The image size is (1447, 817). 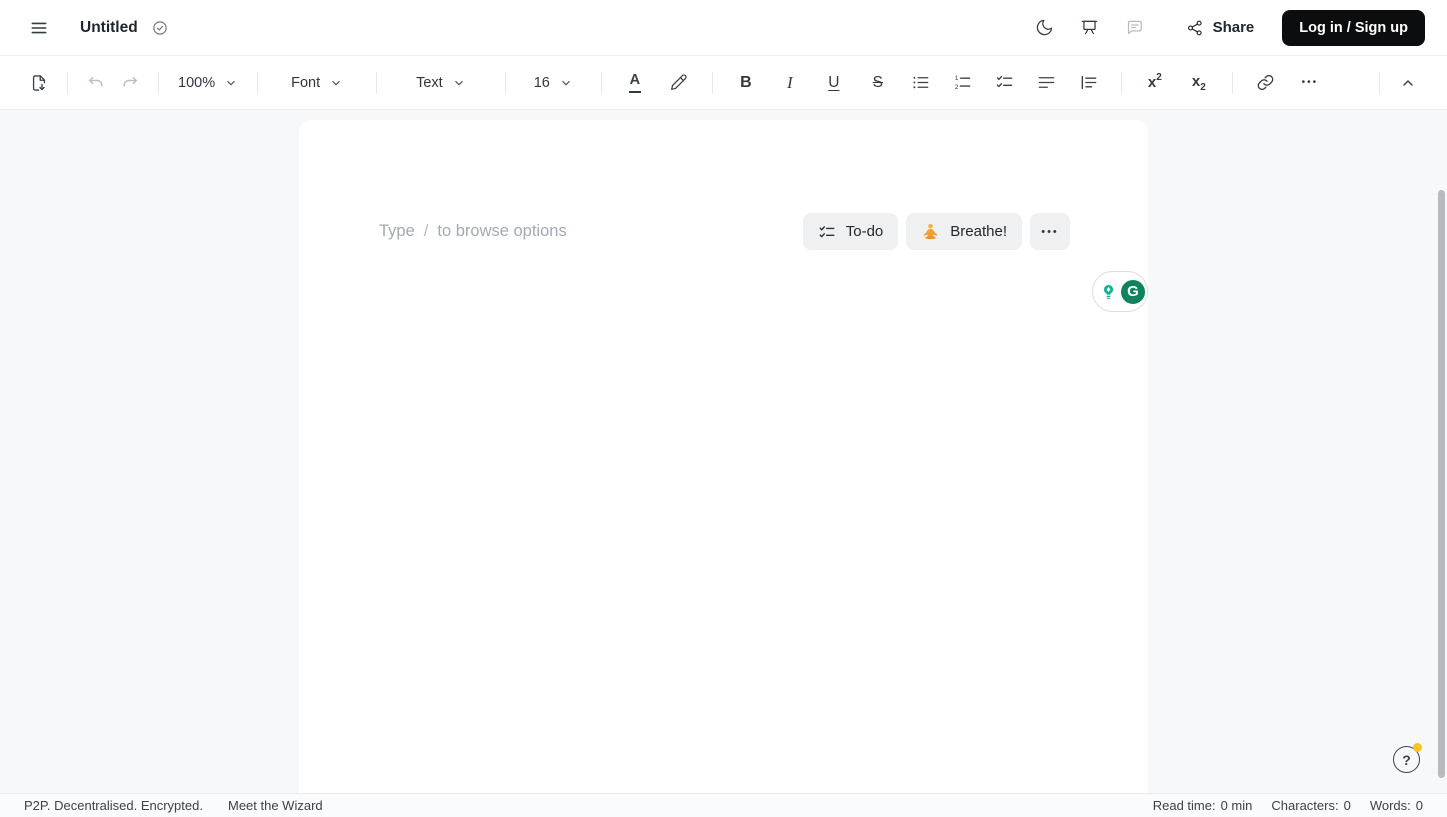 I want to click on bold-button: B, so click(x=746, y=83).